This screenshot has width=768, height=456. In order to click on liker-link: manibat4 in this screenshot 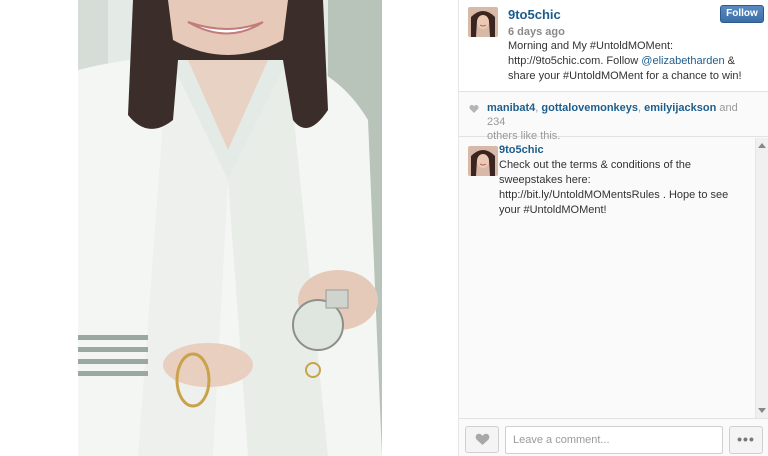, I will do `click(511, 108)`.